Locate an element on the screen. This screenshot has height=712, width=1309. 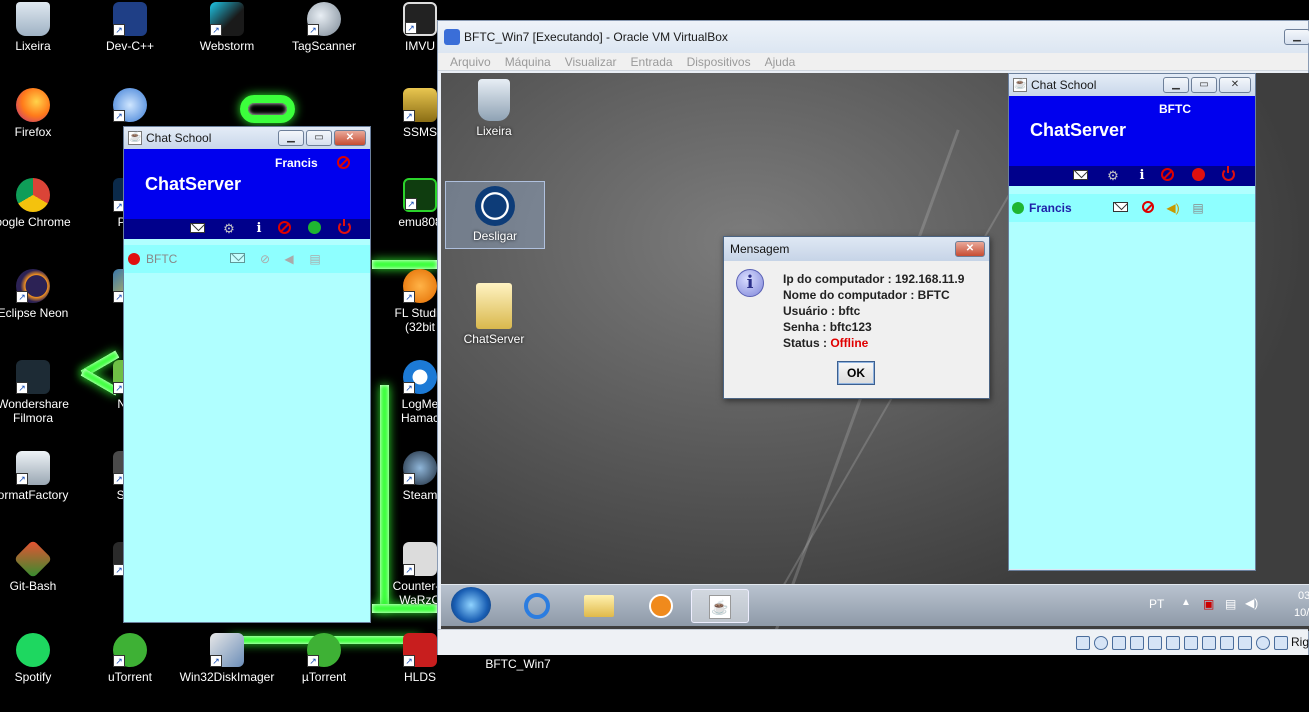
cpu-icon is located at coordinates (1227, 643).